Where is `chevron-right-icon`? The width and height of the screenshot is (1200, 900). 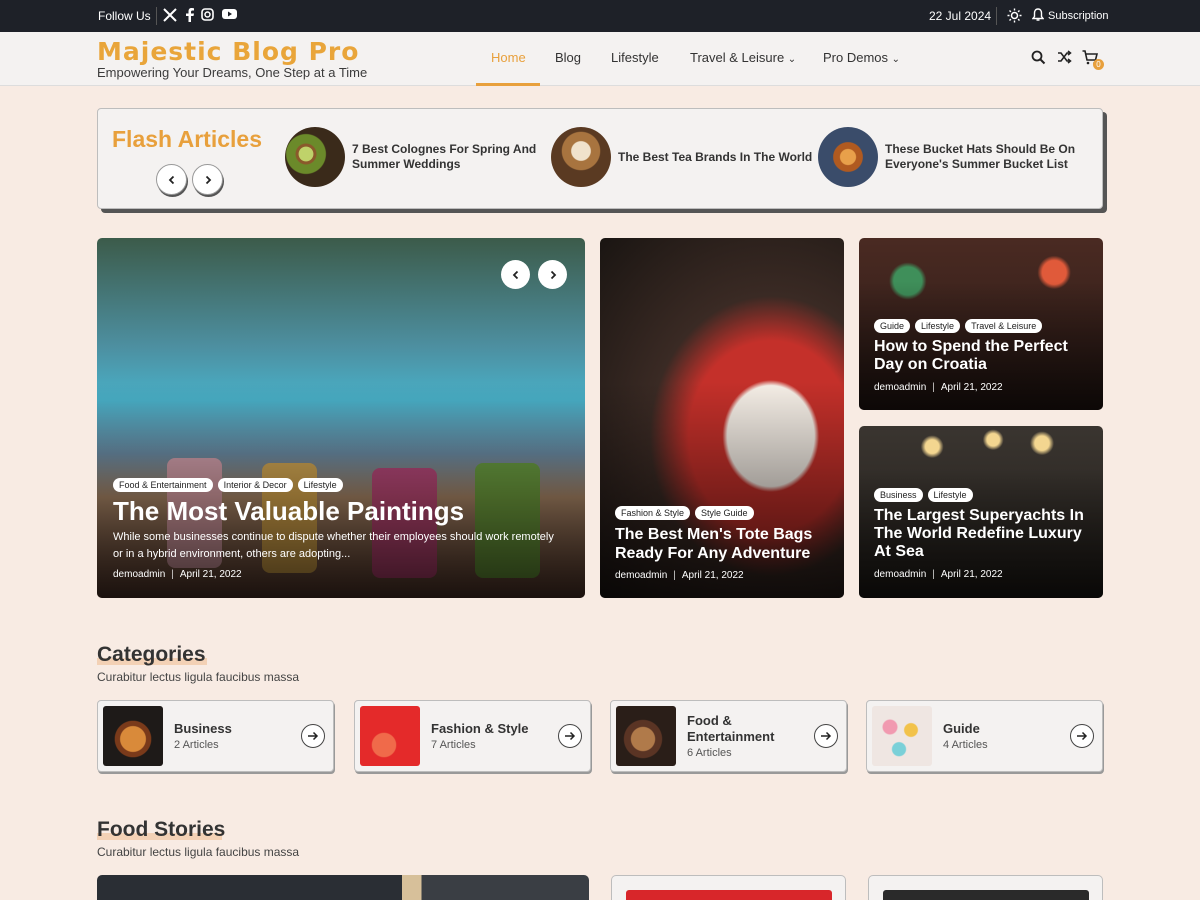 chevron-right-icon is located at coordinates (208, 179).